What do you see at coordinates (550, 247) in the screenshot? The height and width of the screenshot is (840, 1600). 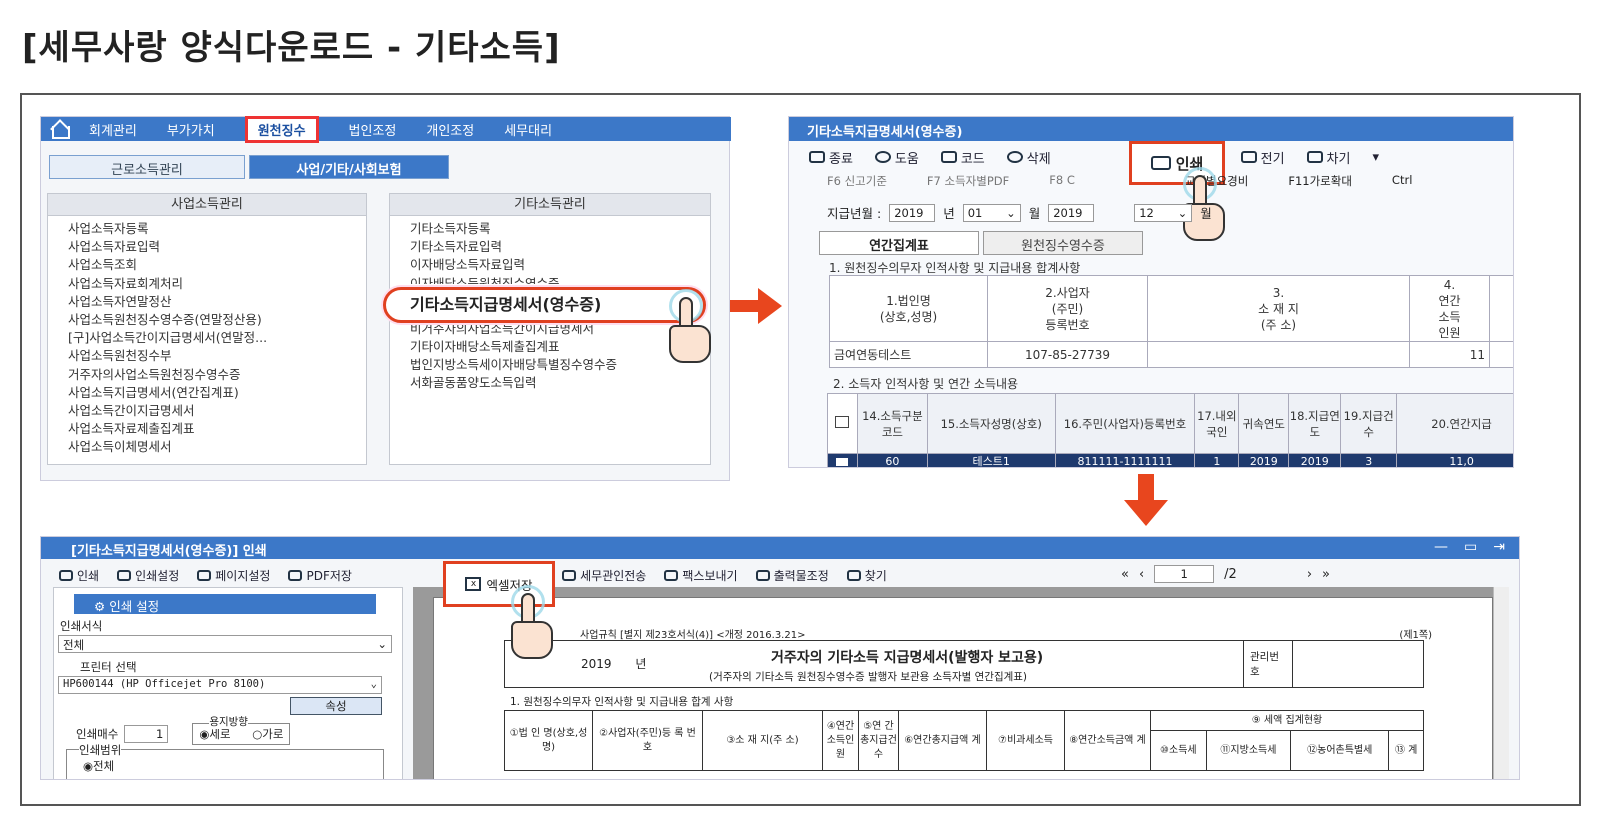 I see `list-item: 기타소득자료입력` at bounding box center [550, 247].